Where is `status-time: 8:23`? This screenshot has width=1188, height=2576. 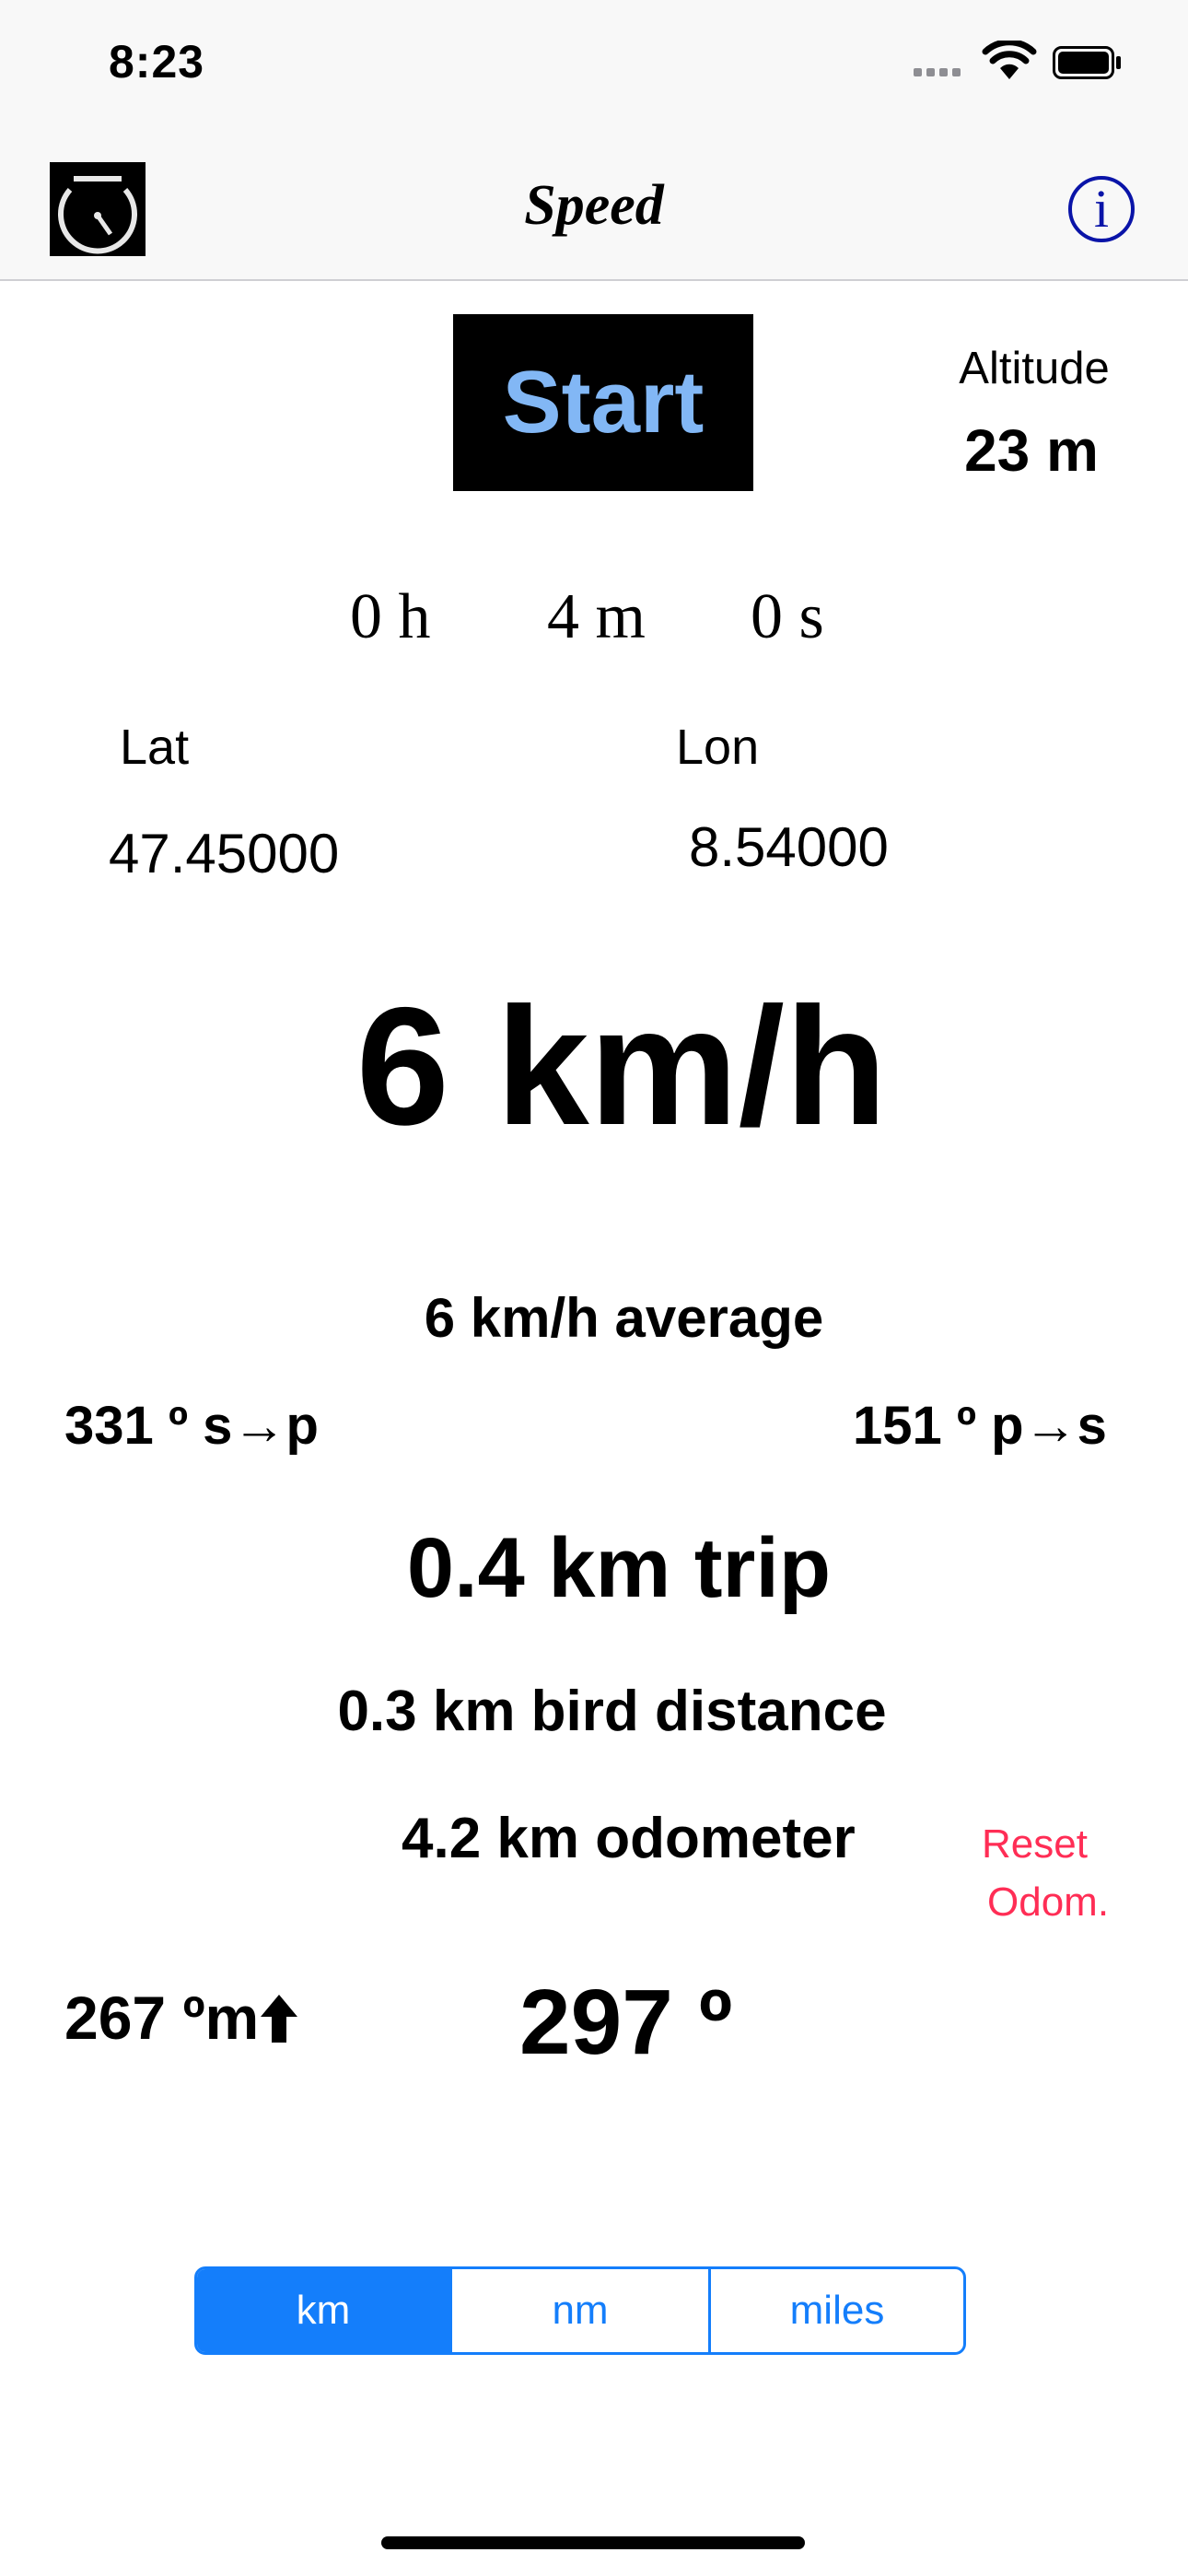
status-time: 8:23 is located at coordinates (157, 62).